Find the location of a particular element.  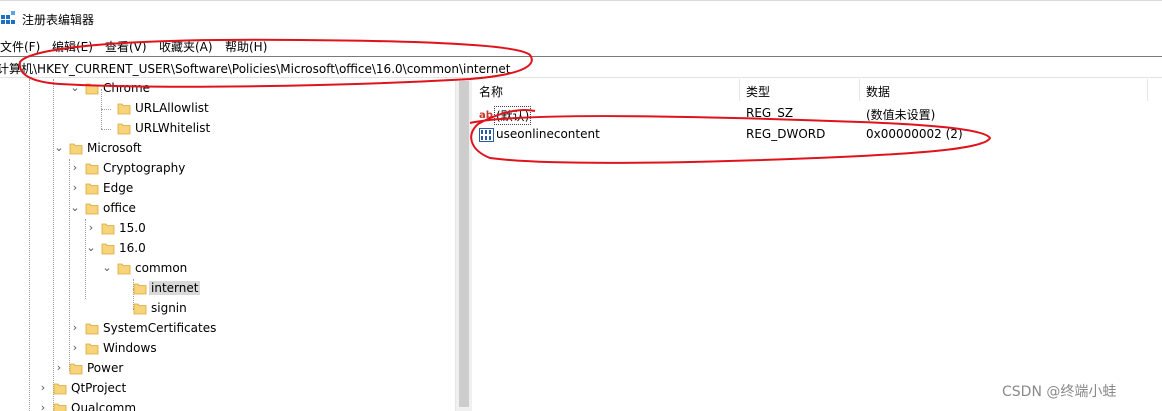

tree-item: › Cryptography is located at coordinates (227, 169).